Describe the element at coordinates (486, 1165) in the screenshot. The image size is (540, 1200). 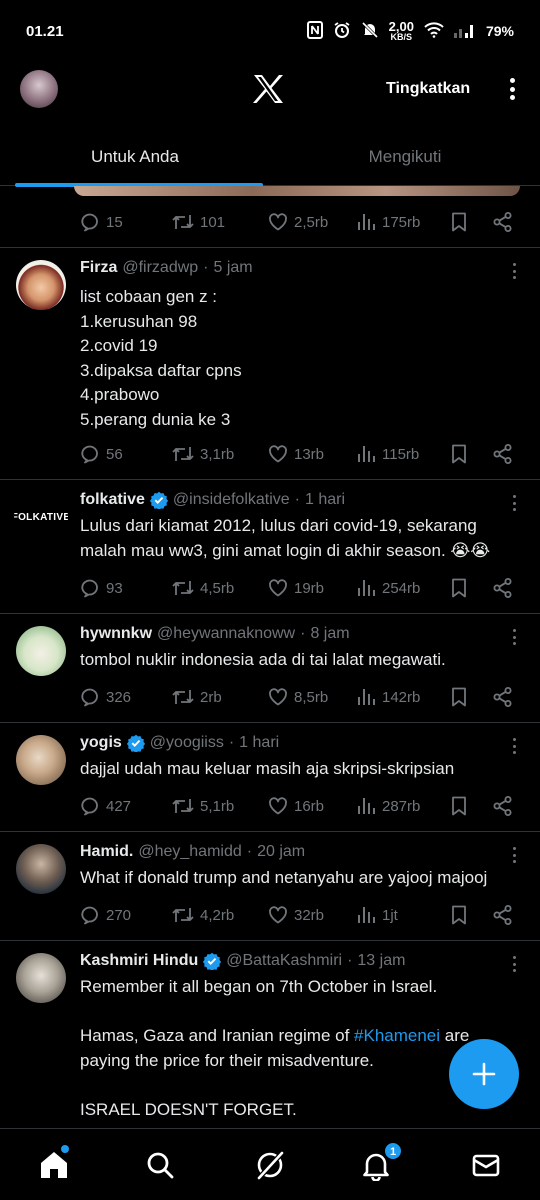
I see `nav-messages` at that location.